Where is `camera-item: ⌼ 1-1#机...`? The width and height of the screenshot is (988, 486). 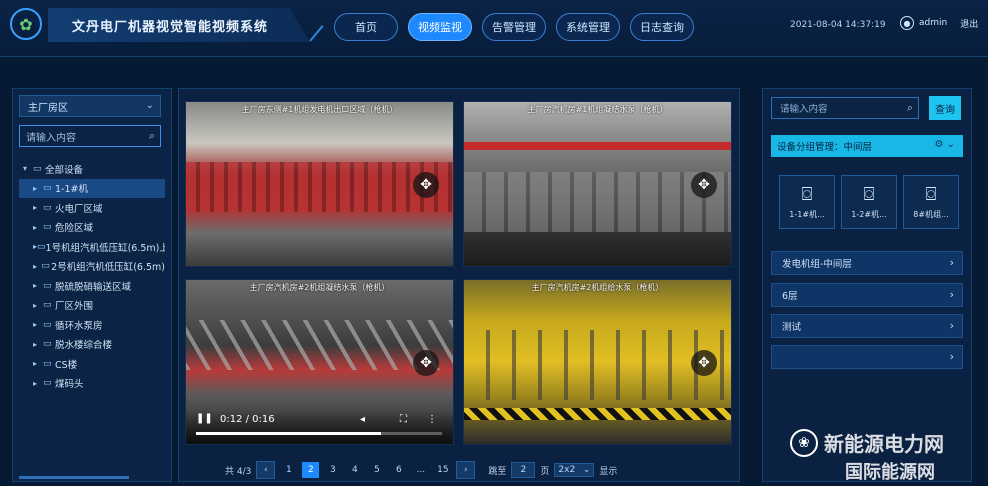 camera-item: ⌼ 1-1#机... is located at coordinates (807, 202).